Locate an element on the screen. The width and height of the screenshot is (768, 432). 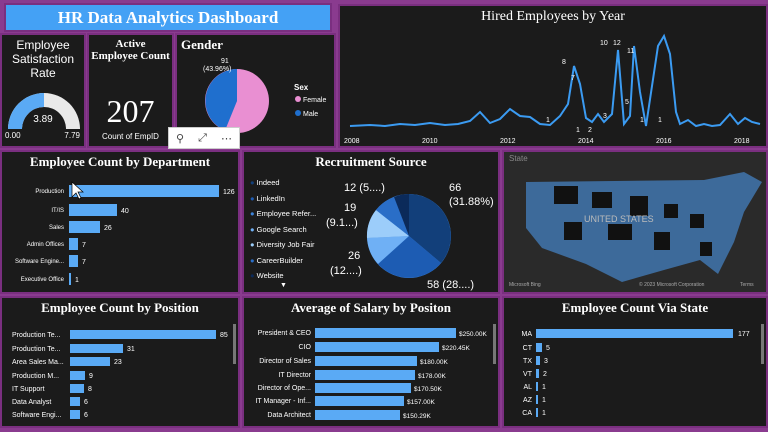
peak-label: 8 is located at coordinates (564, 62).